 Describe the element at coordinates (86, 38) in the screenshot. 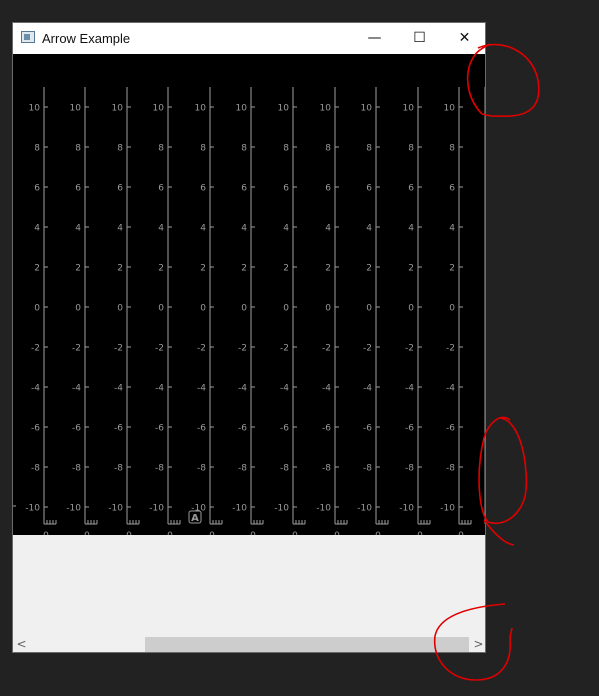

I see `window-title: Arrow Example` at that location.